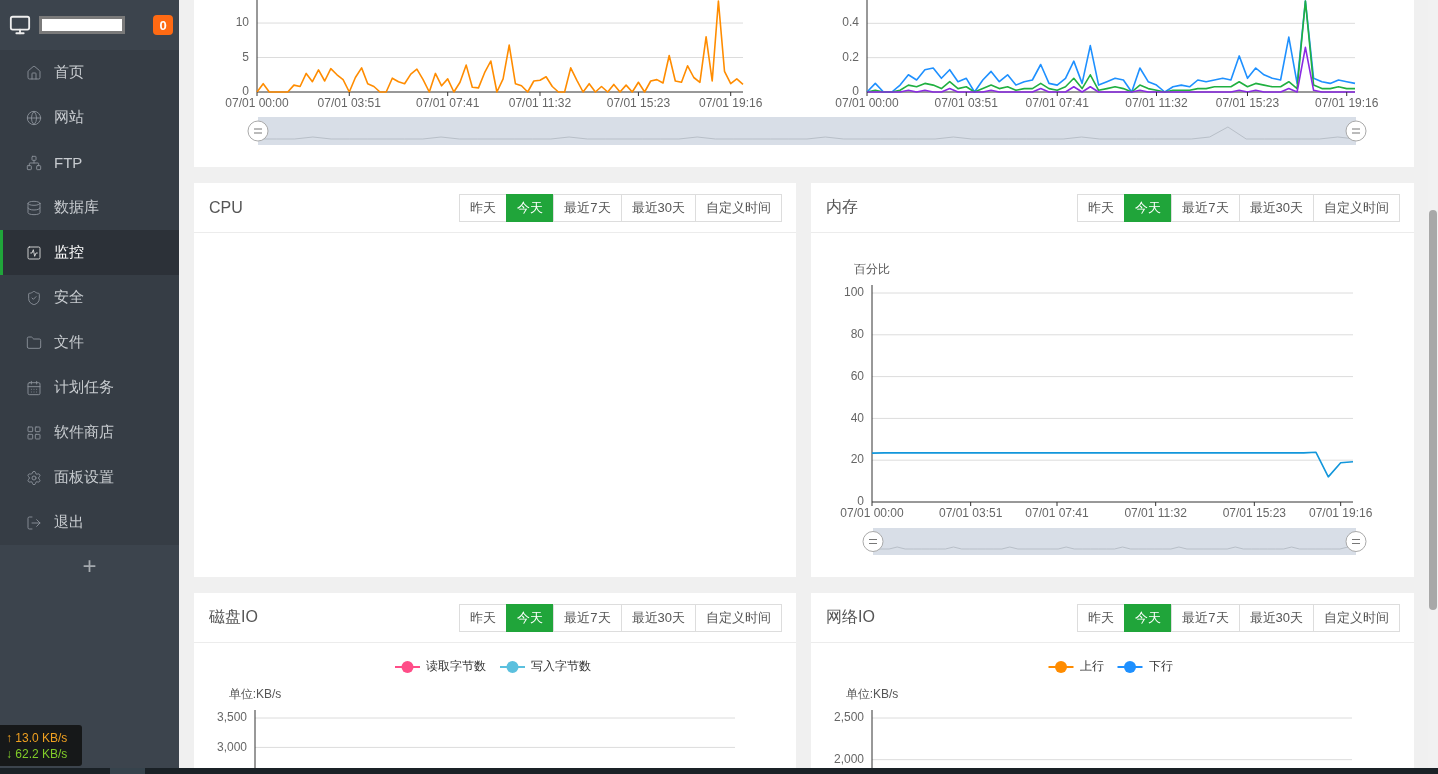 The image size is (1438, 774). Describe the element at coordinates (34, 522) in the screenshot. I see `logout-icon` at that location.